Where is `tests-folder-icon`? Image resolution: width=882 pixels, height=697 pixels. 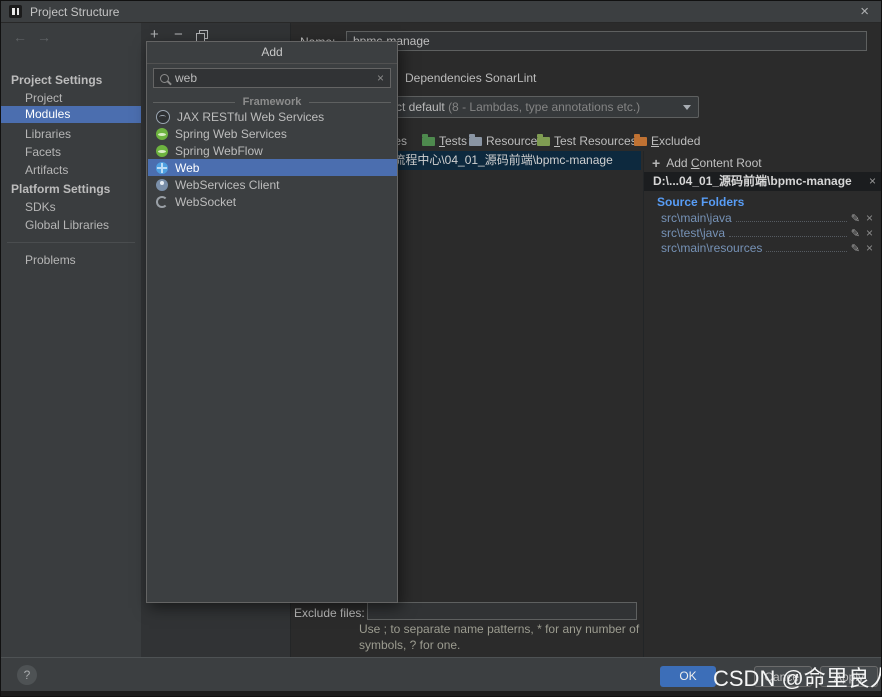
tests-folder-icon is located at coordinates (428, 140).